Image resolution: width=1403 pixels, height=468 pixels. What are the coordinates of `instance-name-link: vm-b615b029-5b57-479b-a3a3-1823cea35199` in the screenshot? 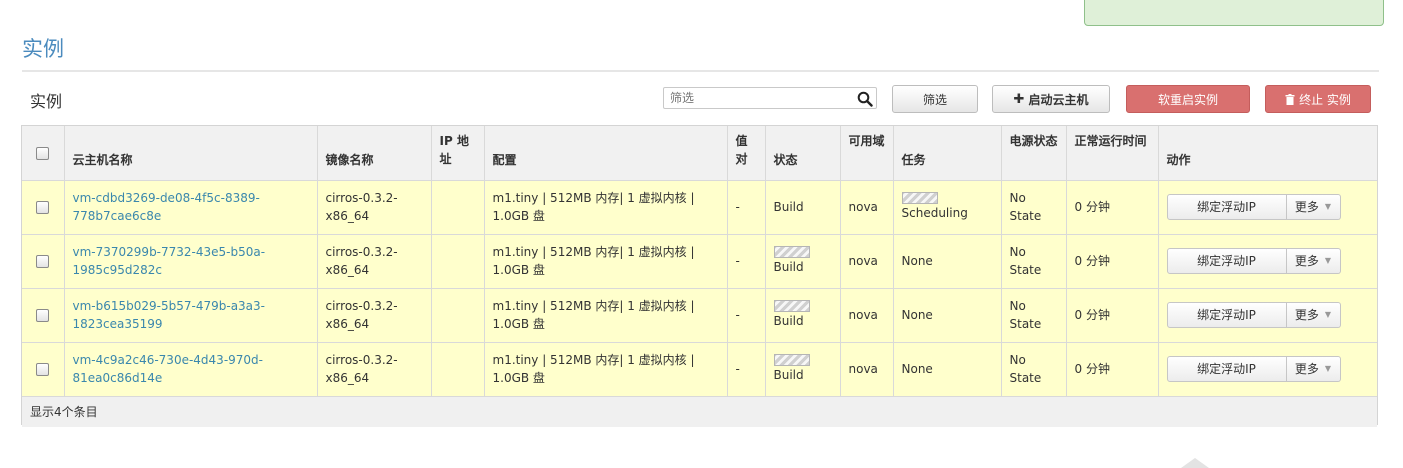 It's located at (169, 315).